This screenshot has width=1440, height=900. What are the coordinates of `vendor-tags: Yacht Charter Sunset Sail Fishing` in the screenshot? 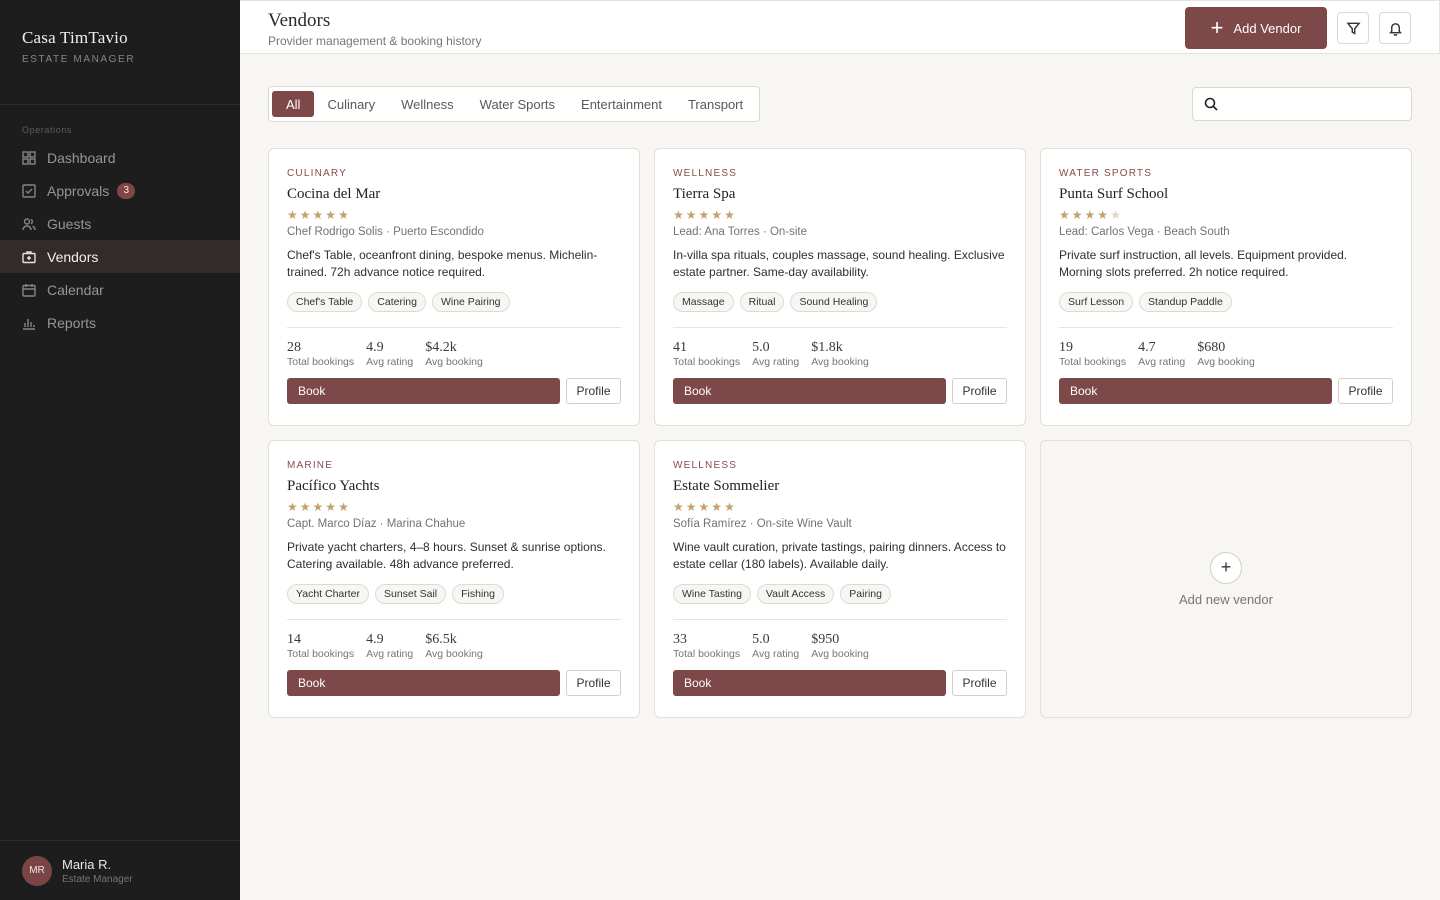 It's located at (454, 594).